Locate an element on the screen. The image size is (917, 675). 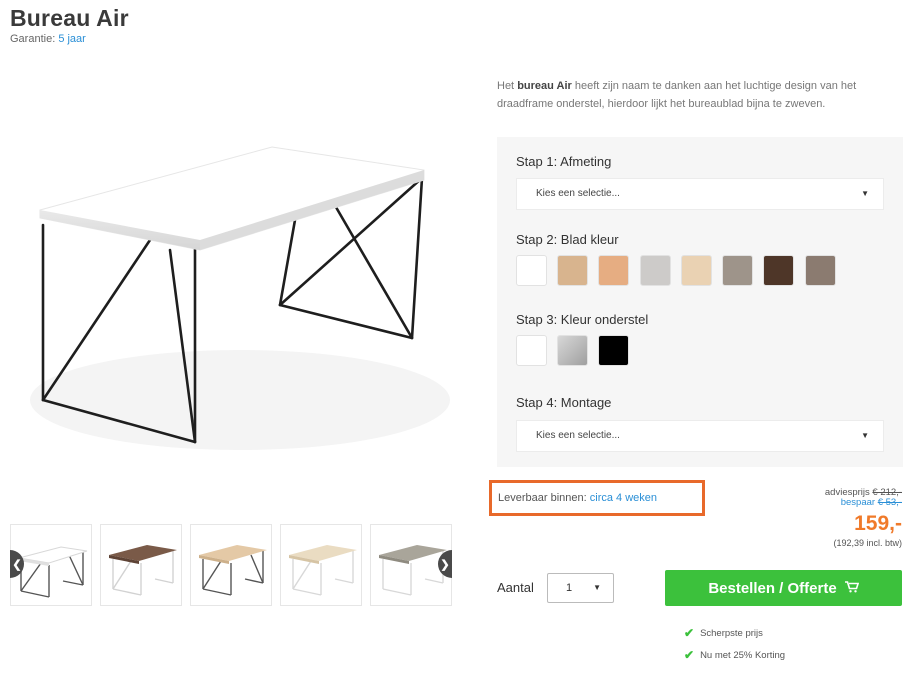
thumbnail-oak-top is located at coordinates (231, 565).